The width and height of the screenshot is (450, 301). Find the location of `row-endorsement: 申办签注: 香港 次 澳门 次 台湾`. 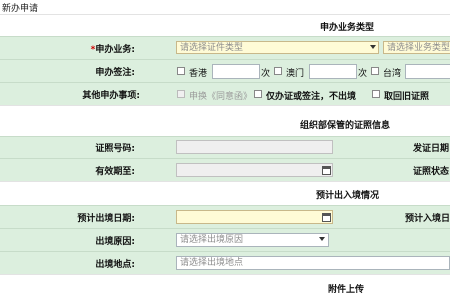

row-endorsement: 申办签注: 香港 次 澳门 次 台湾 is located at coordinates (225, 70).